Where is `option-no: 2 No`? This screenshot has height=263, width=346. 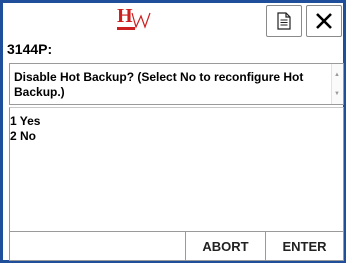
option-no: 2 No is located at coordinates (23, 136).